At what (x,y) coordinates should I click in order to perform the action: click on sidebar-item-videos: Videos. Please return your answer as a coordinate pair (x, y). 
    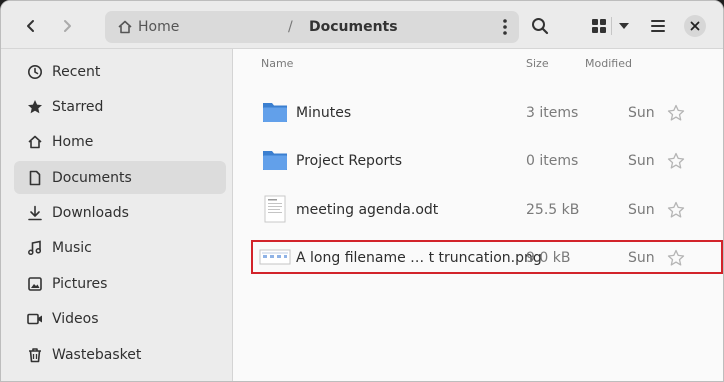
    Looking at the image, I should click on (120, 318).